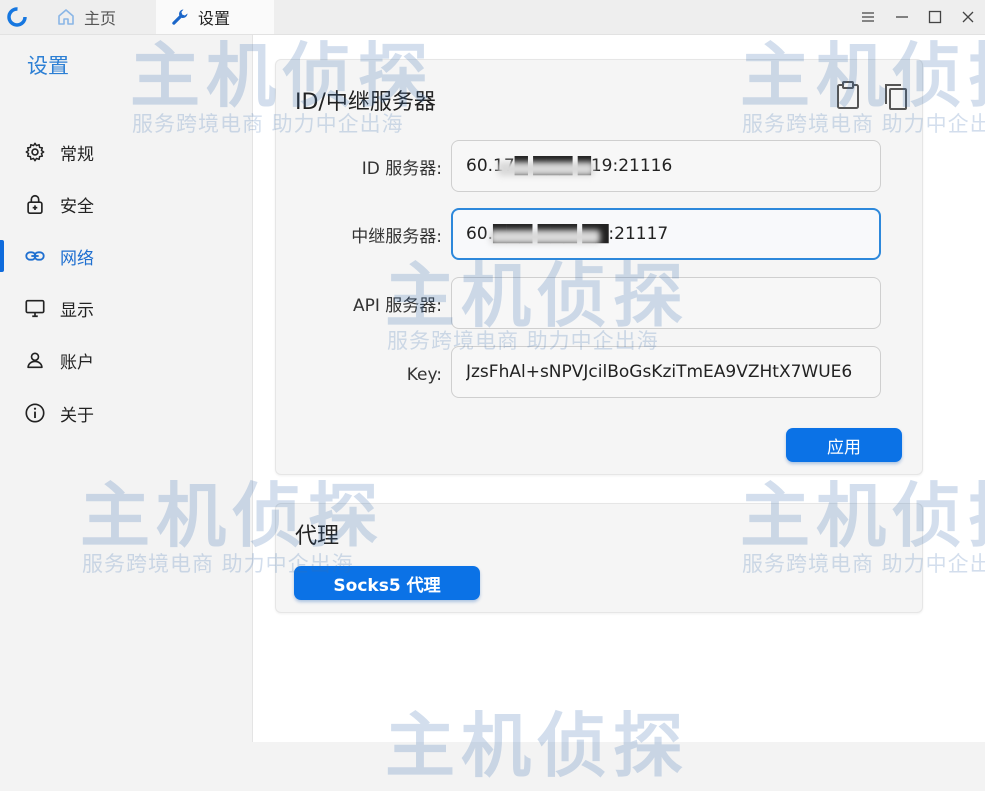  Describe the element at coordinates (126, 256) in the screenshot. I see `sidebar-item-network: 网络` at that location.